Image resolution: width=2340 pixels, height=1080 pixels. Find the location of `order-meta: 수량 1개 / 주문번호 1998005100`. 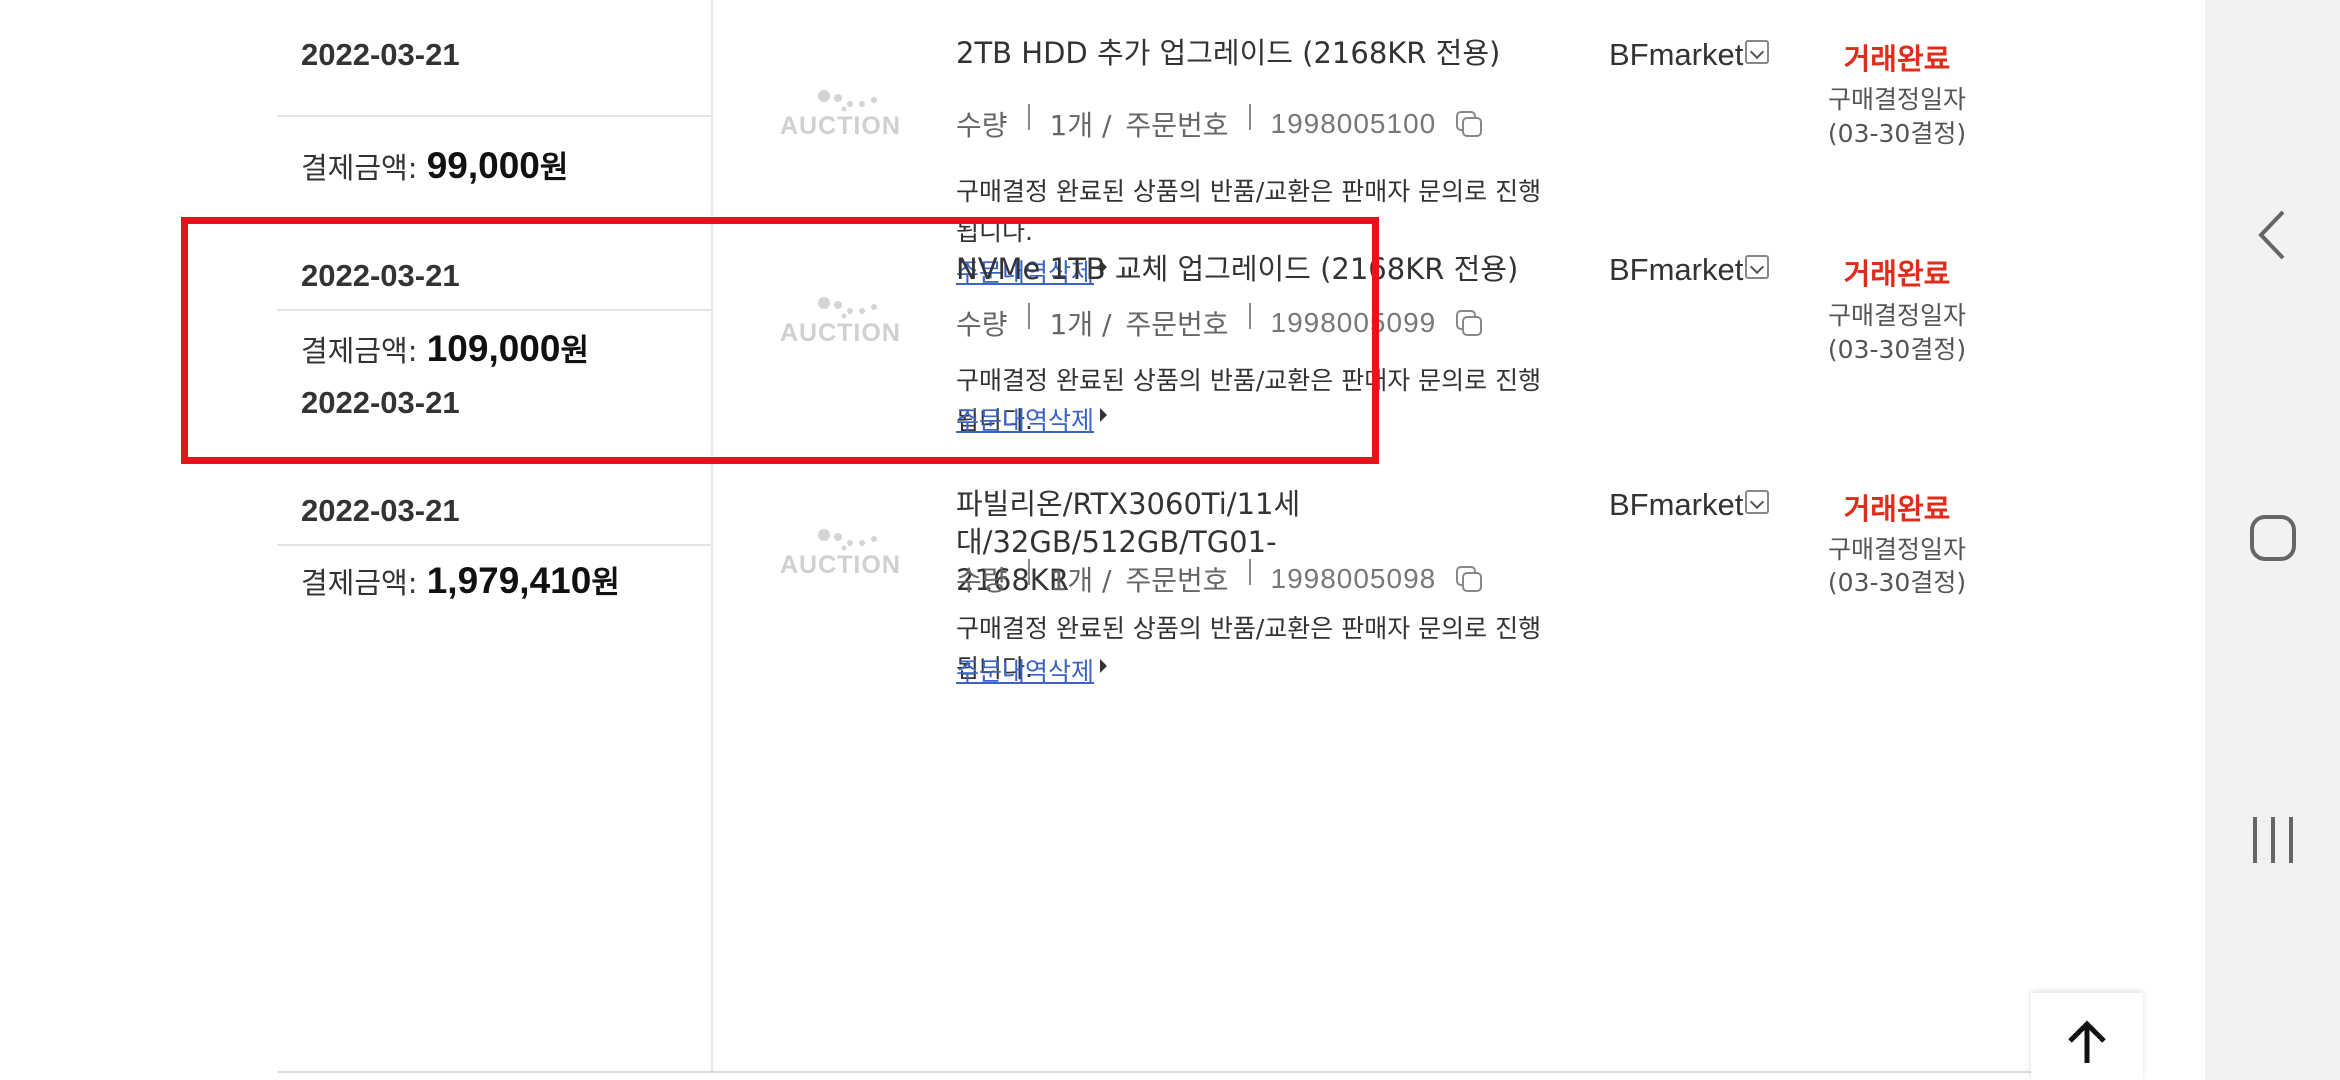

order-meta: 수량 1개 / 주문번호 1998005100 is located at coordinates (1219, 124).